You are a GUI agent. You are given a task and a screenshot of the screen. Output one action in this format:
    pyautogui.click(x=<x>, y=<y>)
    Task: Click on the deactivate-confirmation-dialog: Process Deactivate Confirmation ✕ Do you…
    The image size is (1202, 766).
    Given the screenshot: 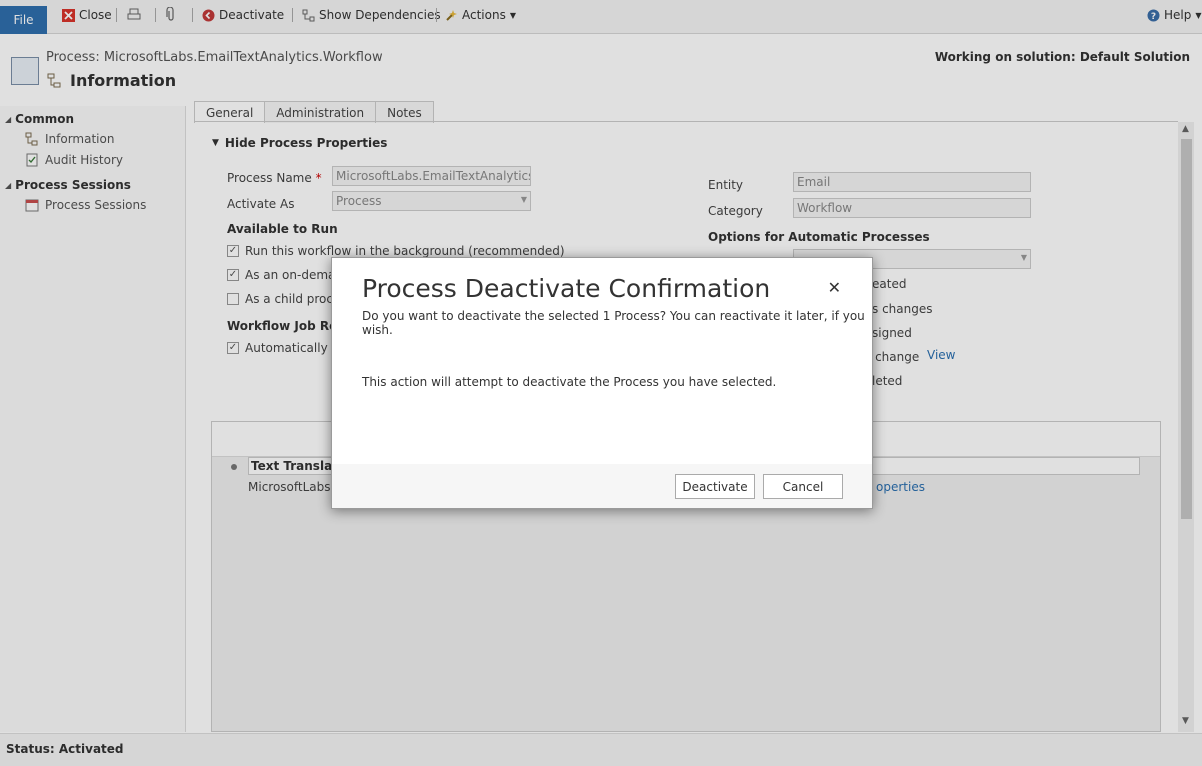 What is the action you would take?
    pyautogui.click(x=602, y=383)
    